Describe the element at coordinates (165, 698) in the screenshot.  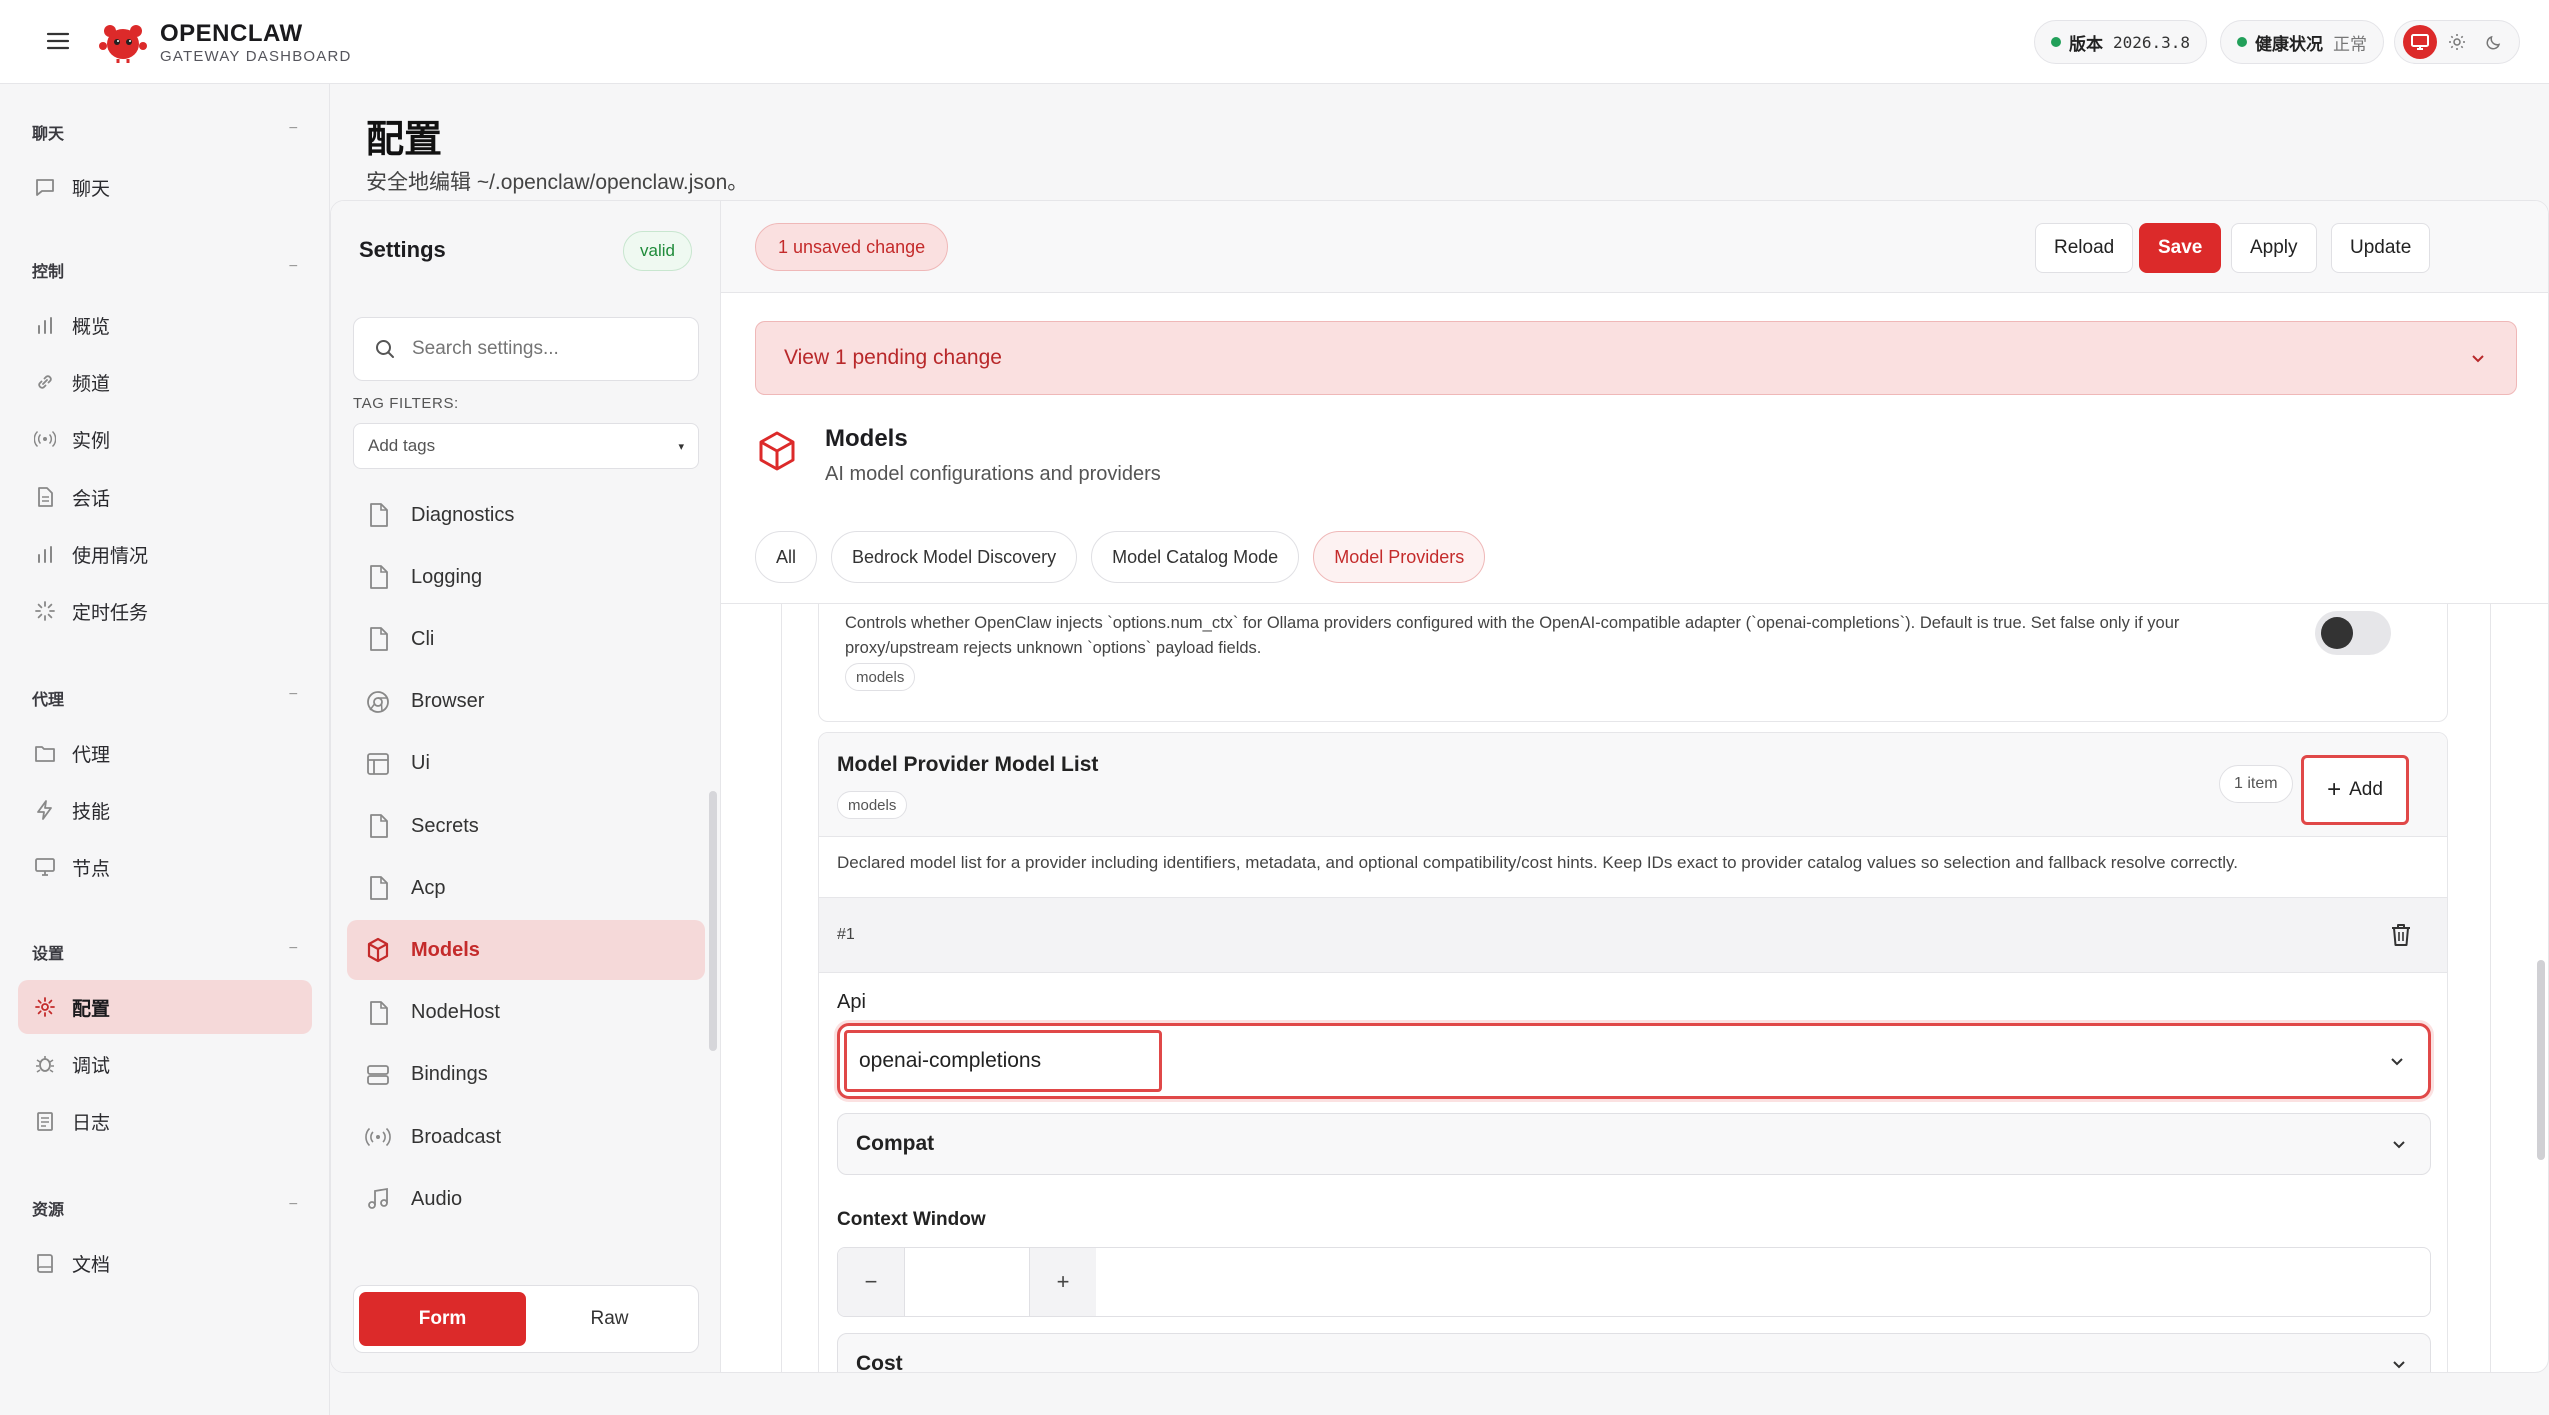
I see `nav-group-agent: 代理 −` at that location.